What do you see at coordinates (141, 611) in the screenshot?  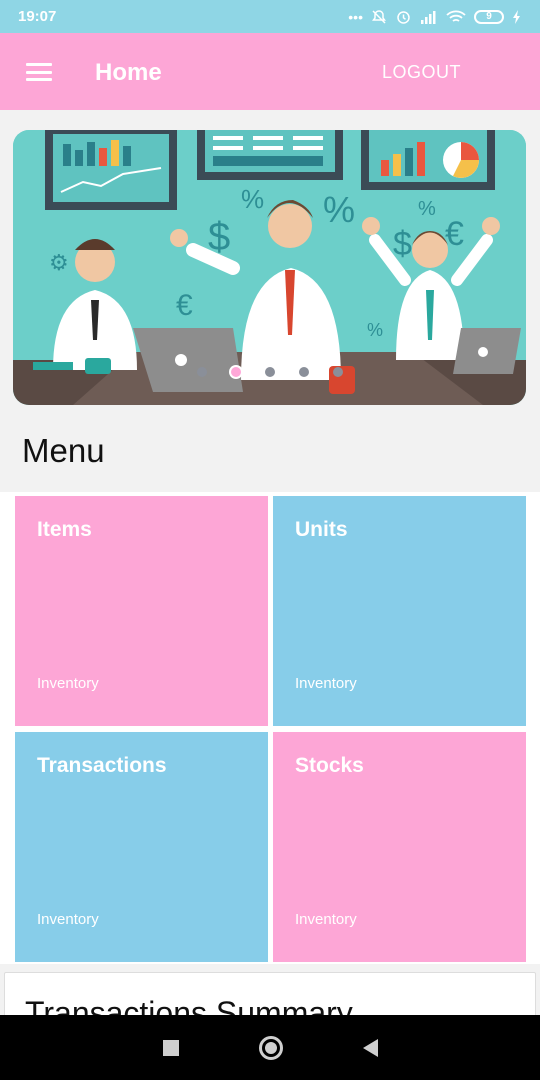 I see `tile-items: Items Inventory` at bounding box center [141, 611].